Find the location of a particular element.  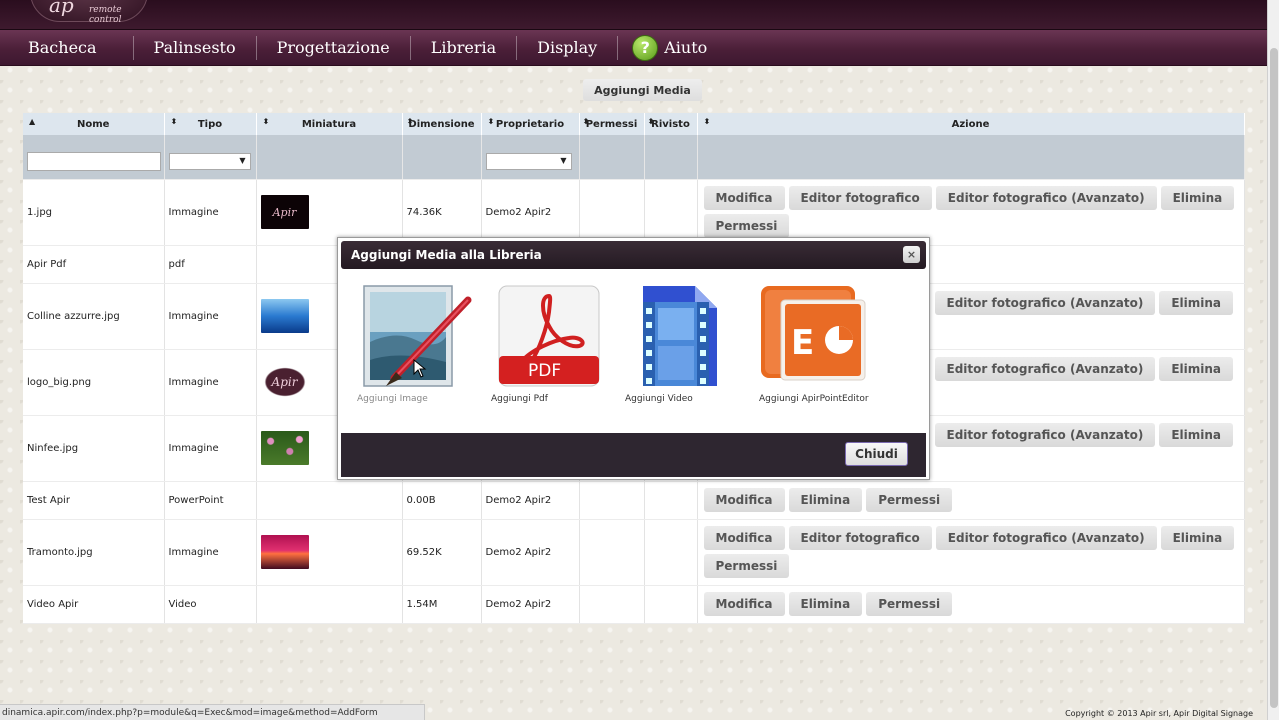

nav-palinsesto: Palinsesto is located at coordinates (195, 47).